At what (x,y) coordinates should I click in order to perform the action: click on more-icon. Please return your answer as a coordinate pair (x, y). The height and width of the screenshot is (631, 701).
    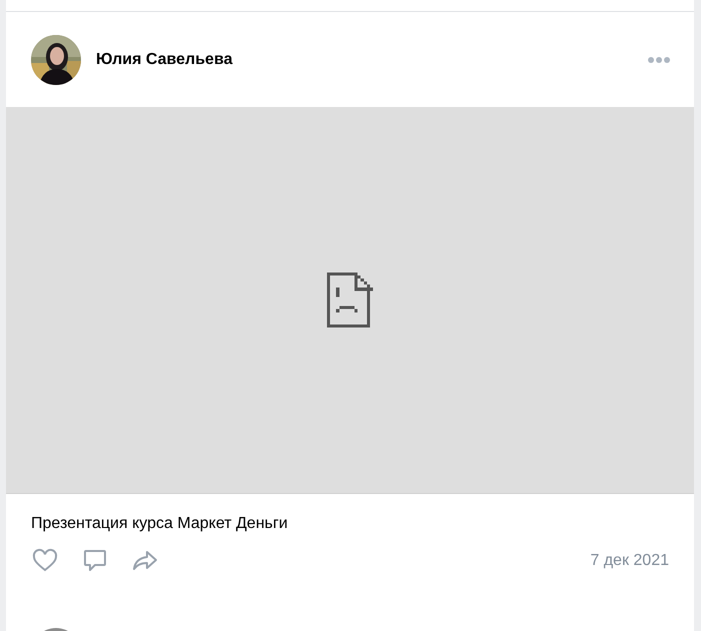
    Looking at the image, I should click on (659, 59).